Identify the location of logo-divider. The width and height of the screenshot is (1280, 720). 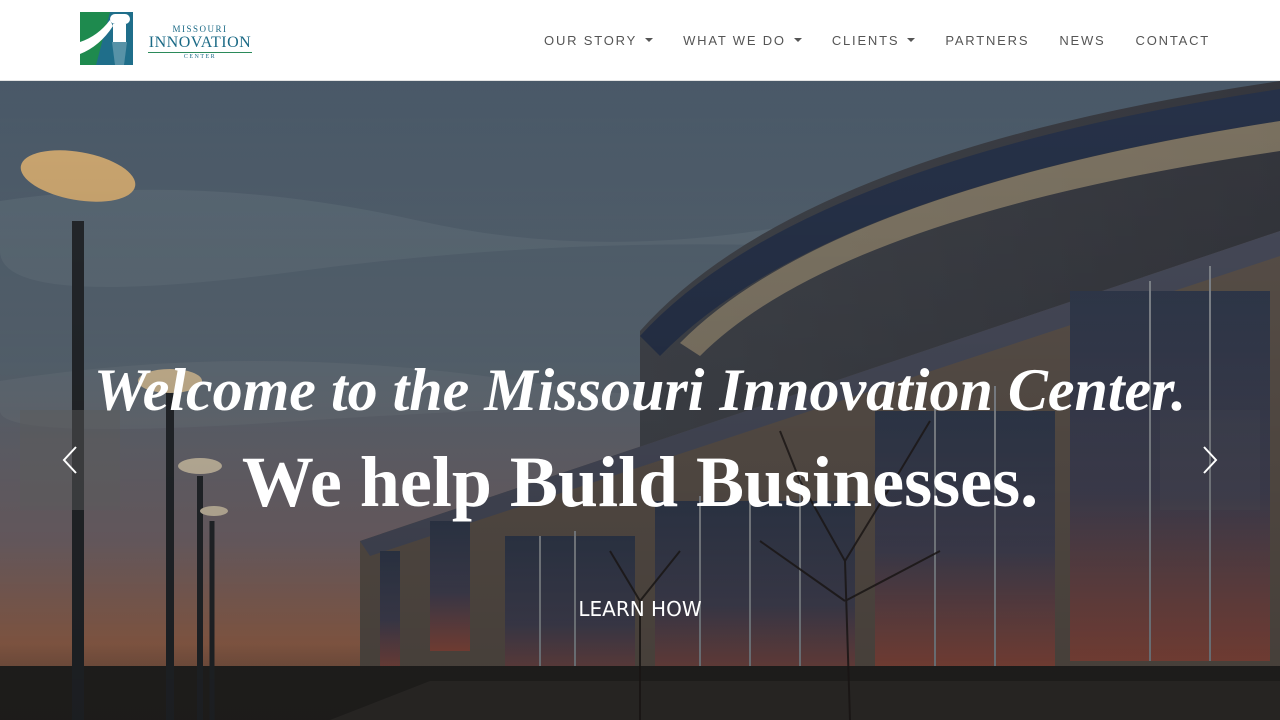
(200, 52).